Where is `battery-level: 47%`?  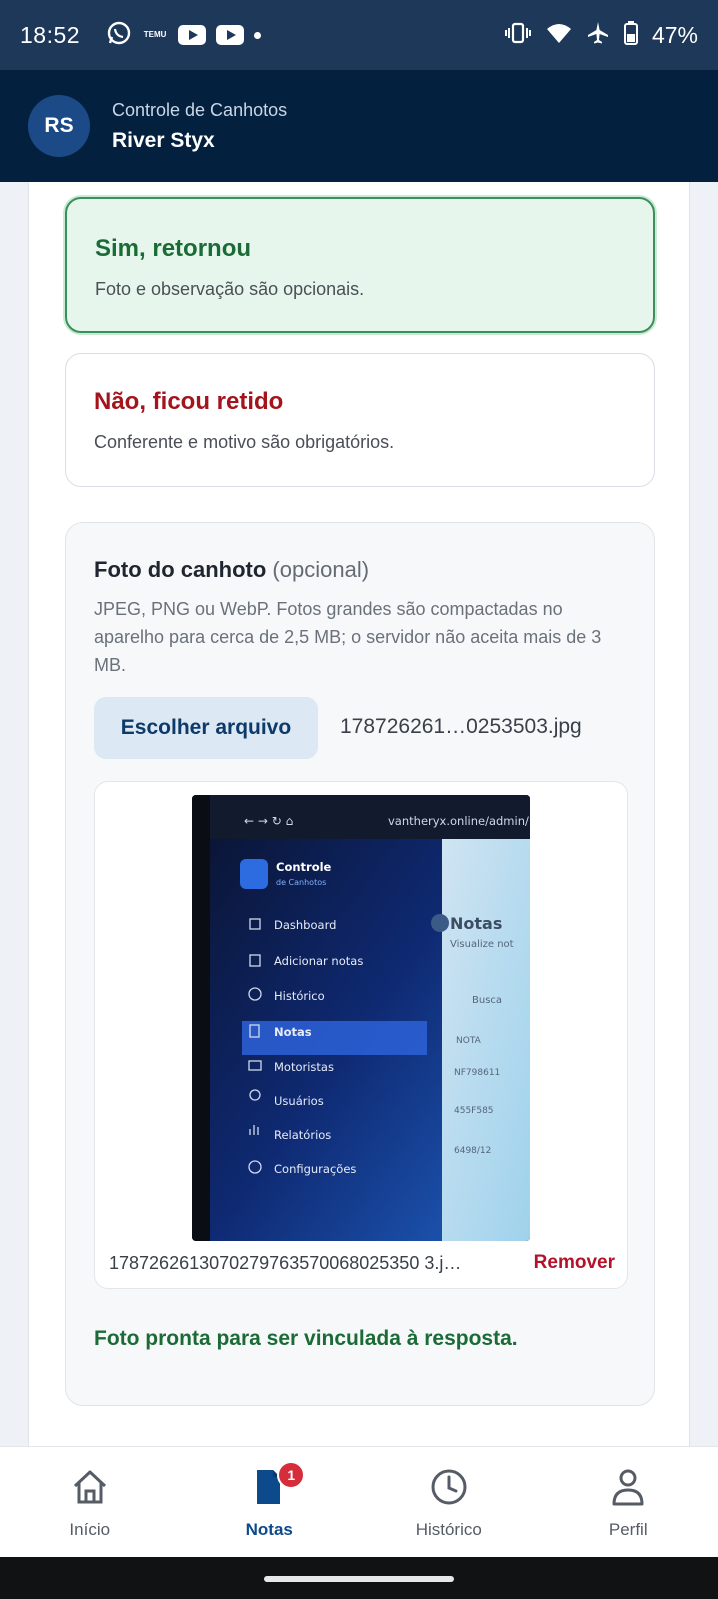 battery-level: 47% is located at coordinates (674, 34).